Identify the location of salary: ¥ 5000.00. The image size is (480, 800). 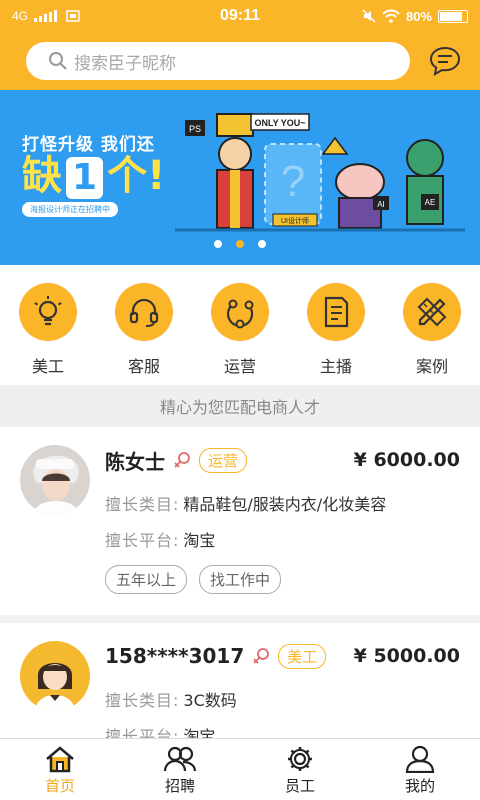
(406, 656).